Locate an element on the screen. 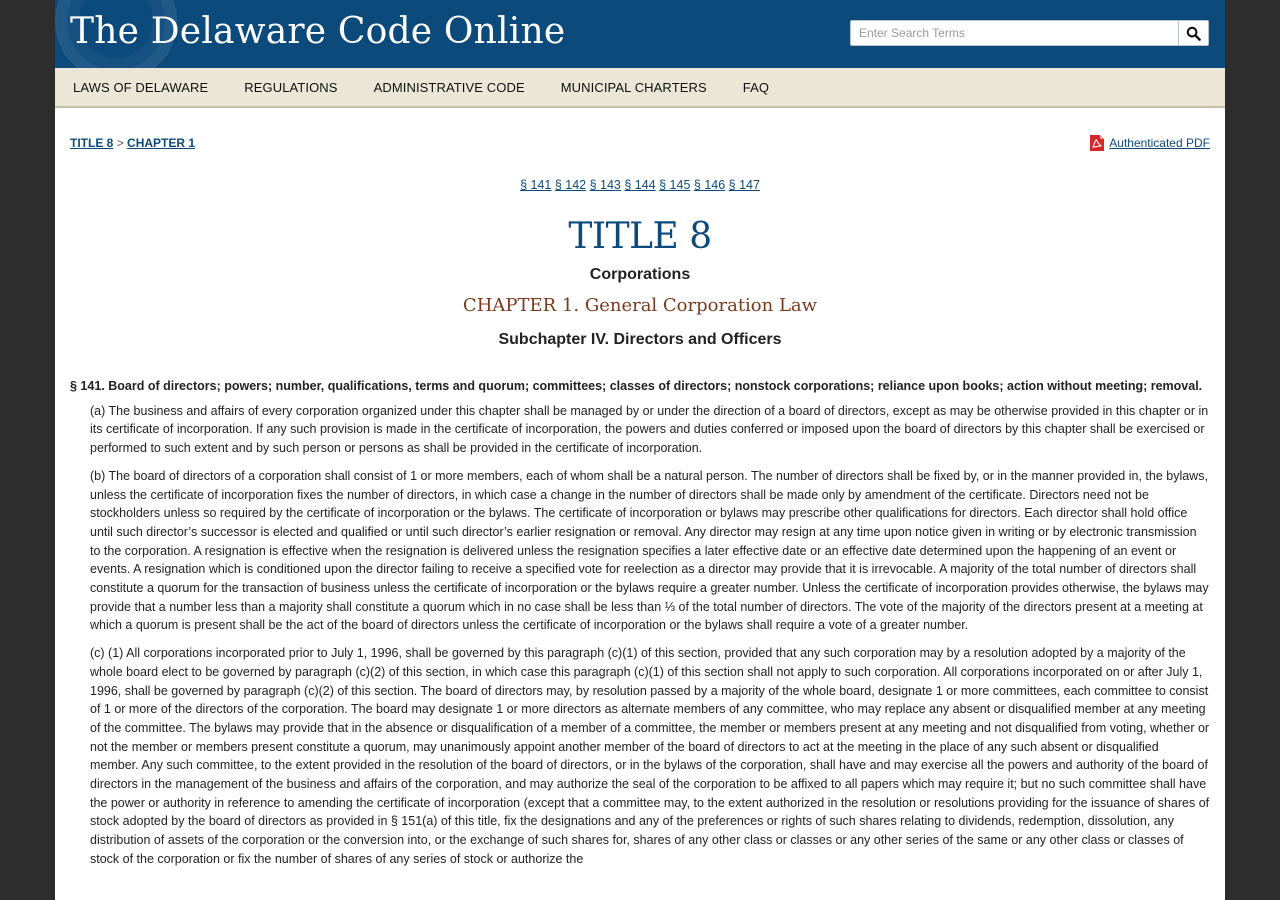  document-title: TITLE 8 is located at coordinates (640, 236).